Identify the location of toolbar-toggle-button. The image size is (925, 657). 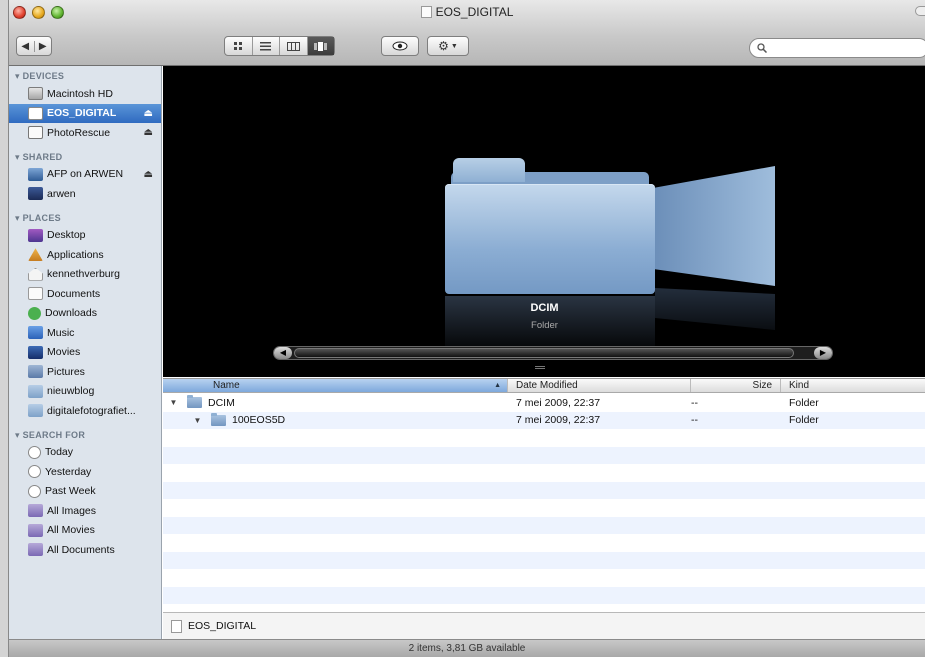
(920, 11).